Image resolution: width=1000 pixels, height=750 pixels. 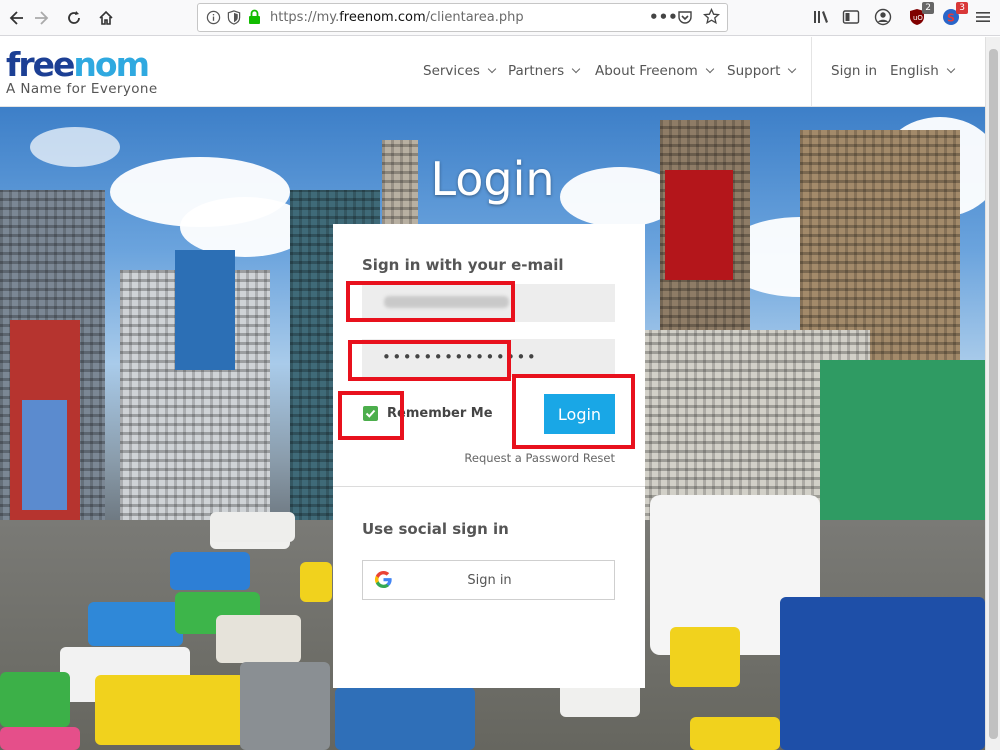 What do you see at coordinates (285, 706) in the screenshot?
I see `truck` at bounding box center [285, 706].